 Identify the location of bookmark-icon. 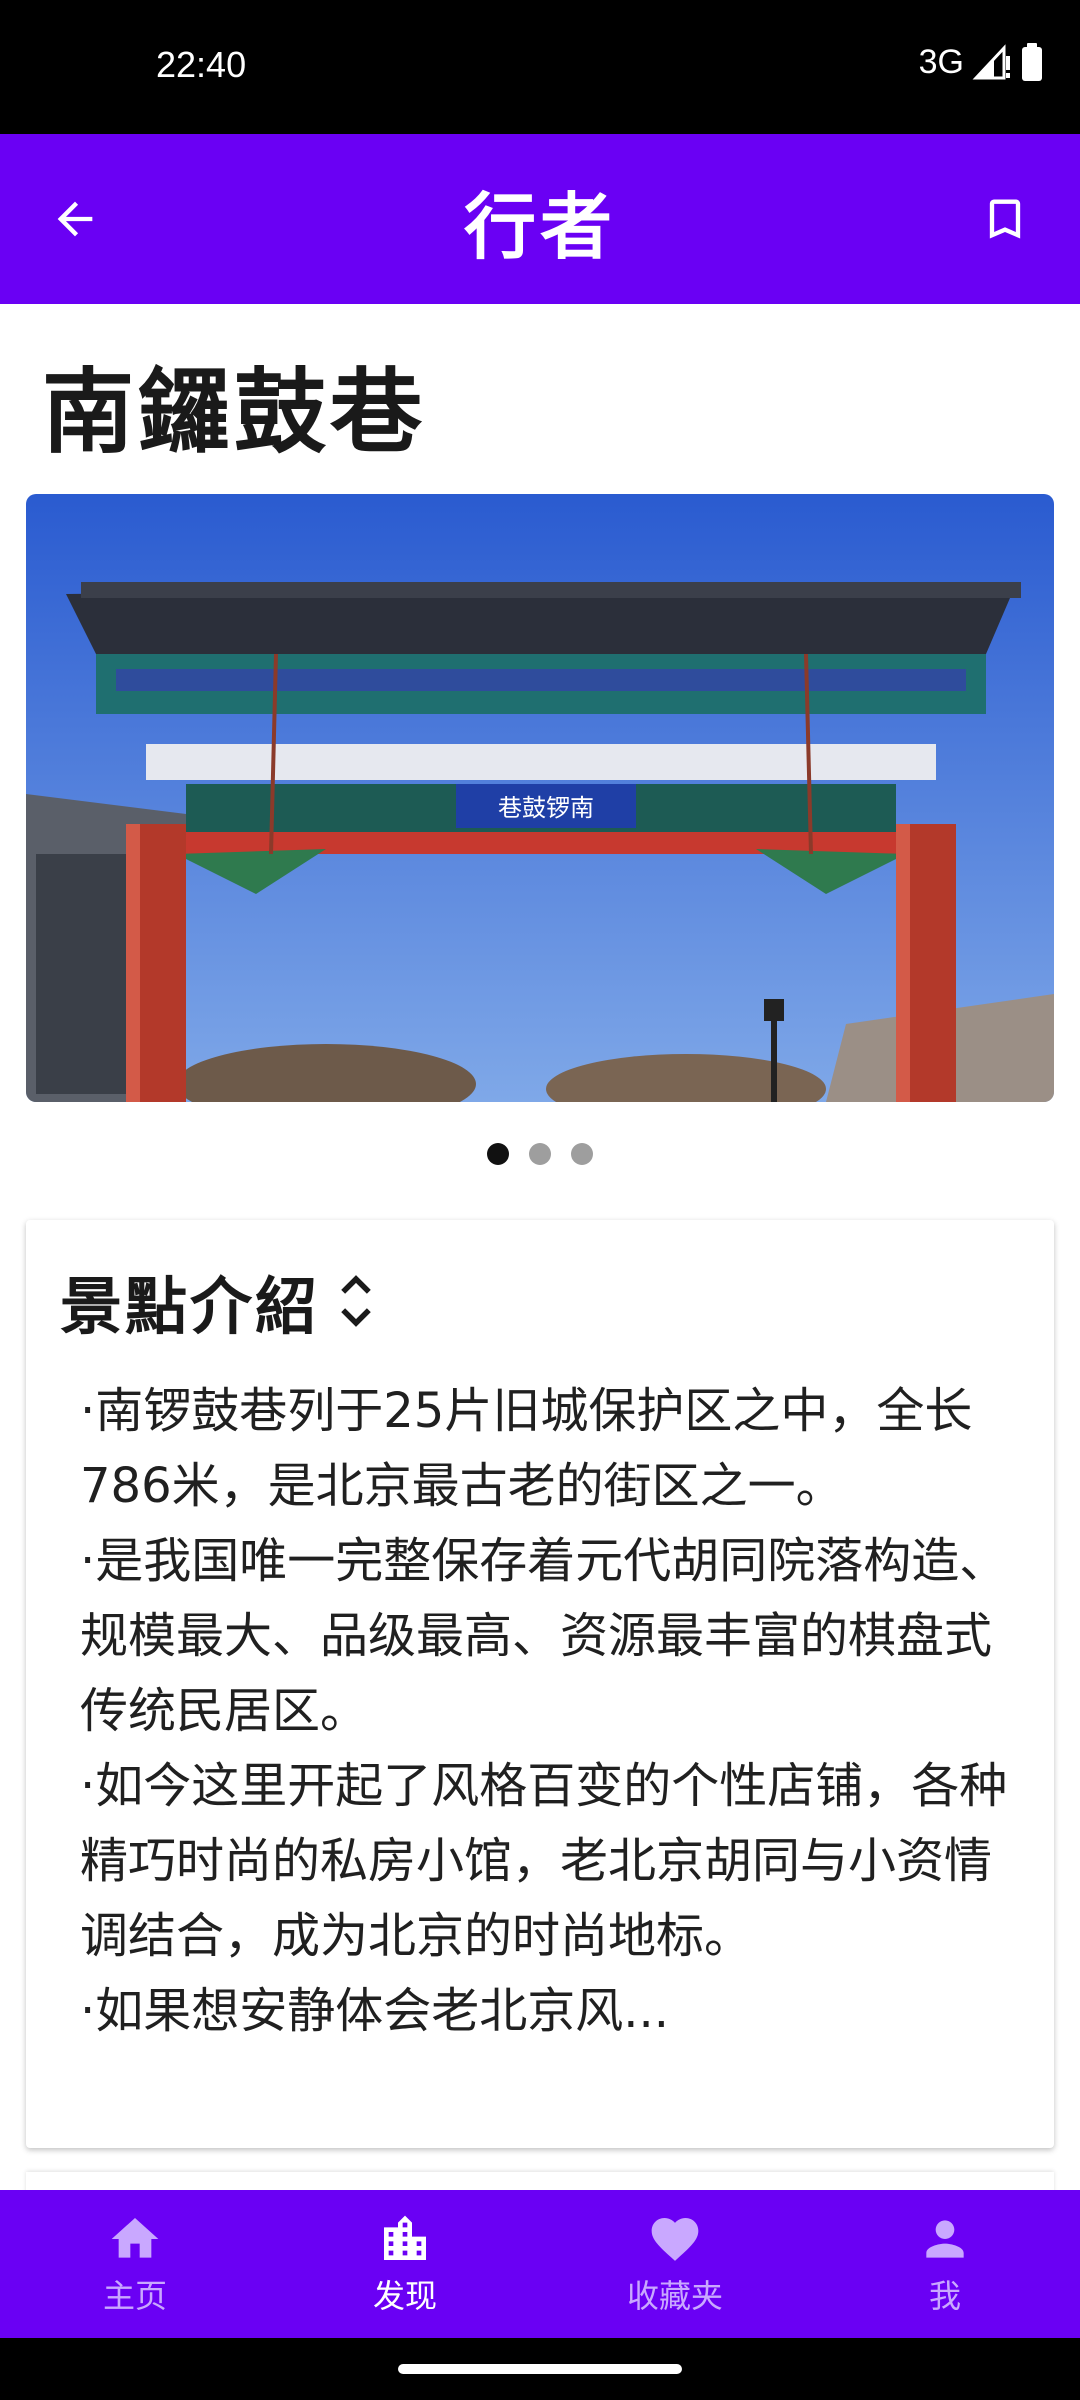
(1005, 219).